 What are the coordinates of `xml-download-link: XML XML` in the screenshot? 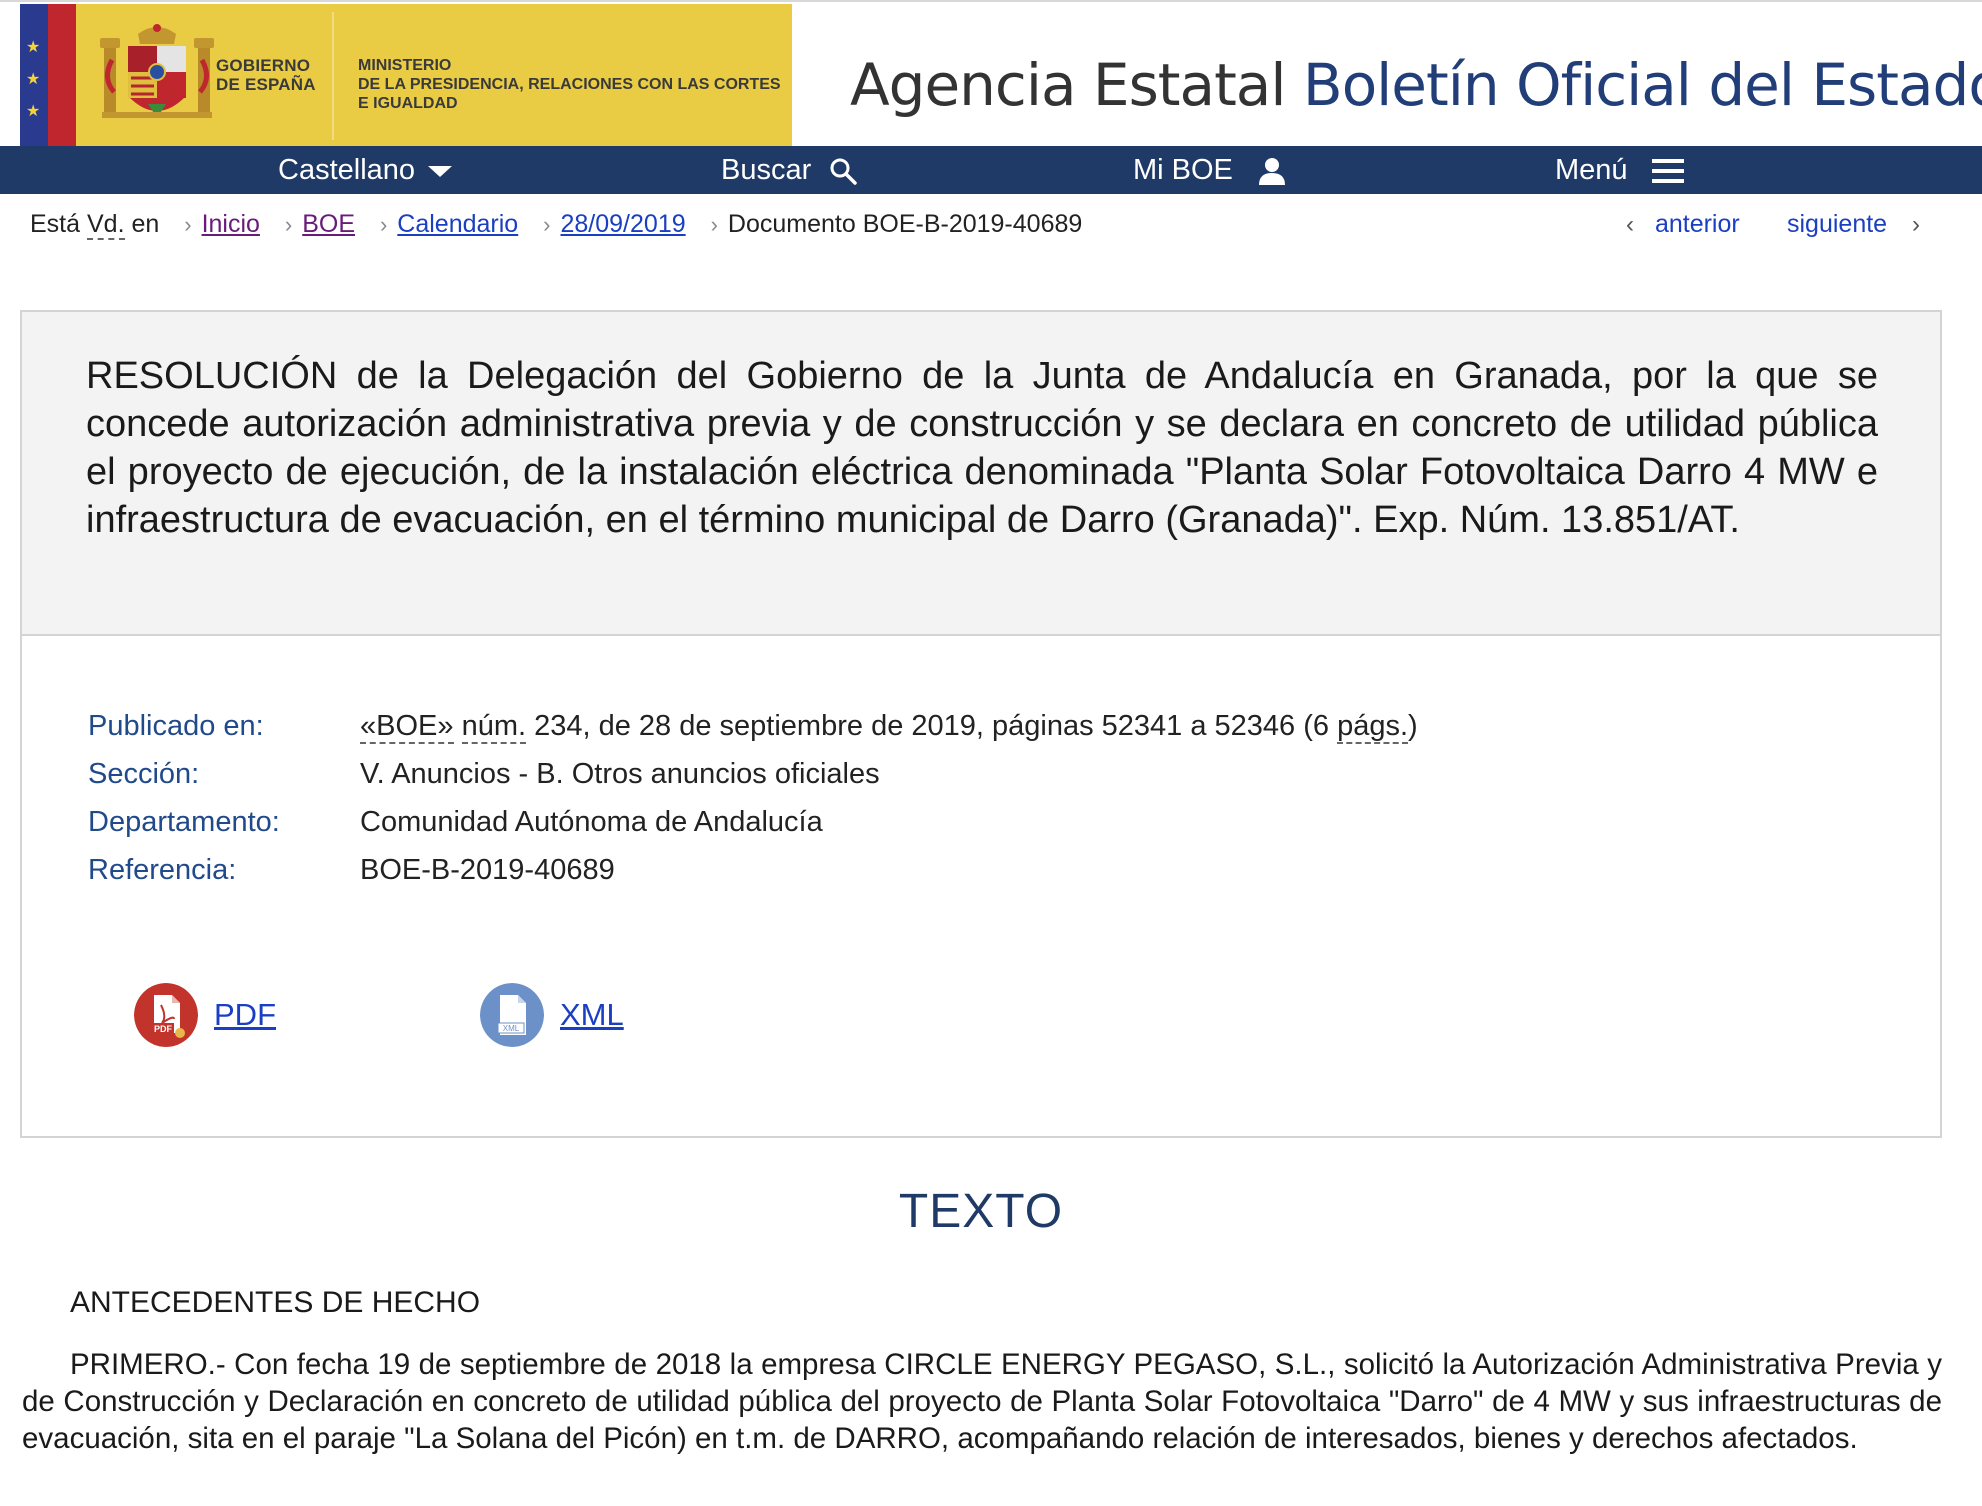 It's located at (552, 1015).